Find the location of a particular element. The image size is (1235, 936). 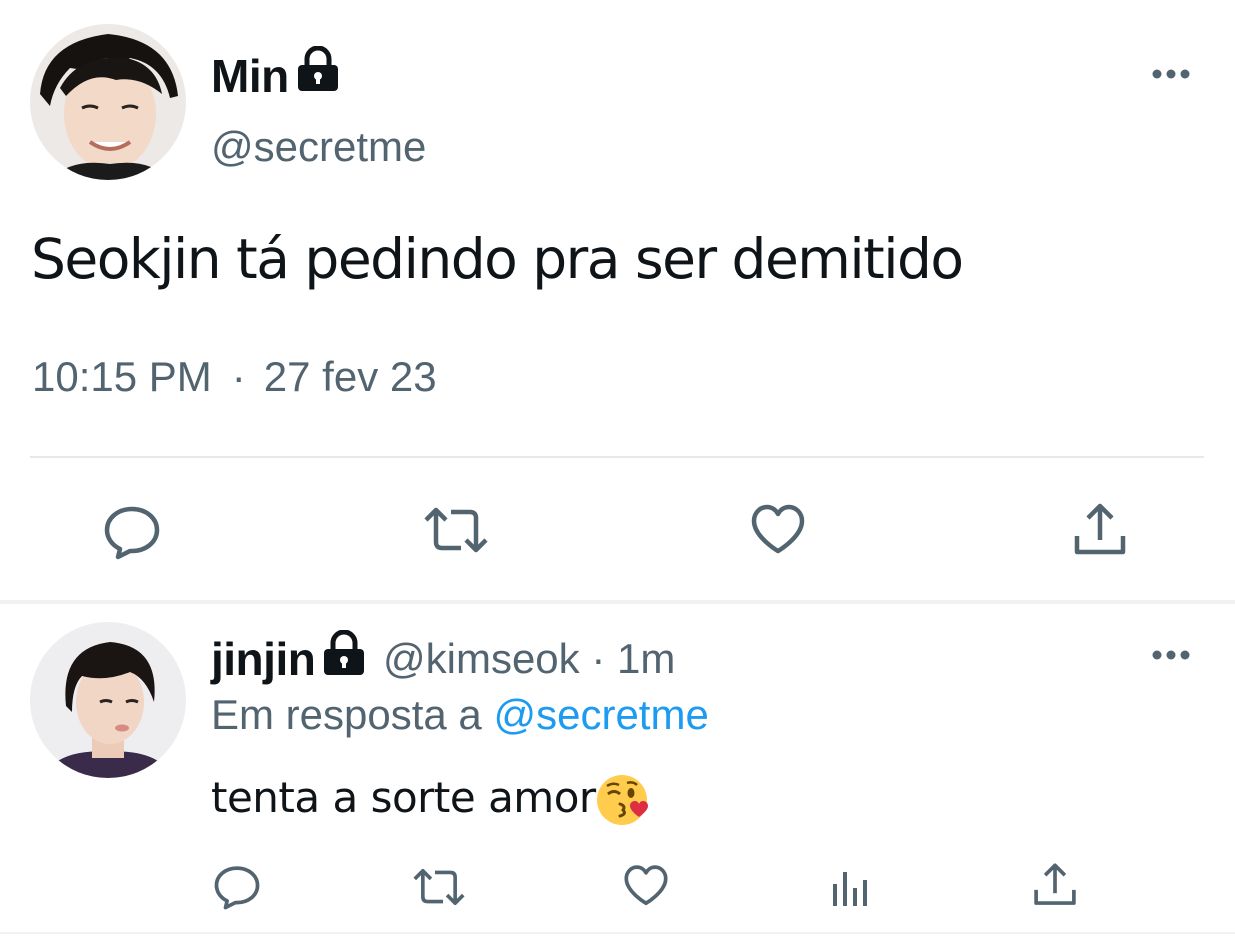

tweet-text: Seokjin tá pedindo pra ser demitido is located at coordinates (497, 259).